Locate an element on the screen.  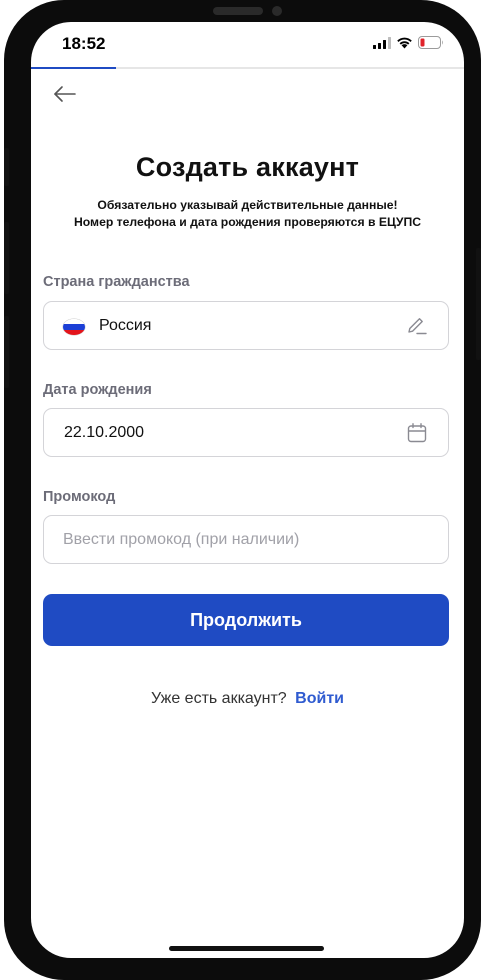
pencil-edit-icon is located at coordinates (417, 326).